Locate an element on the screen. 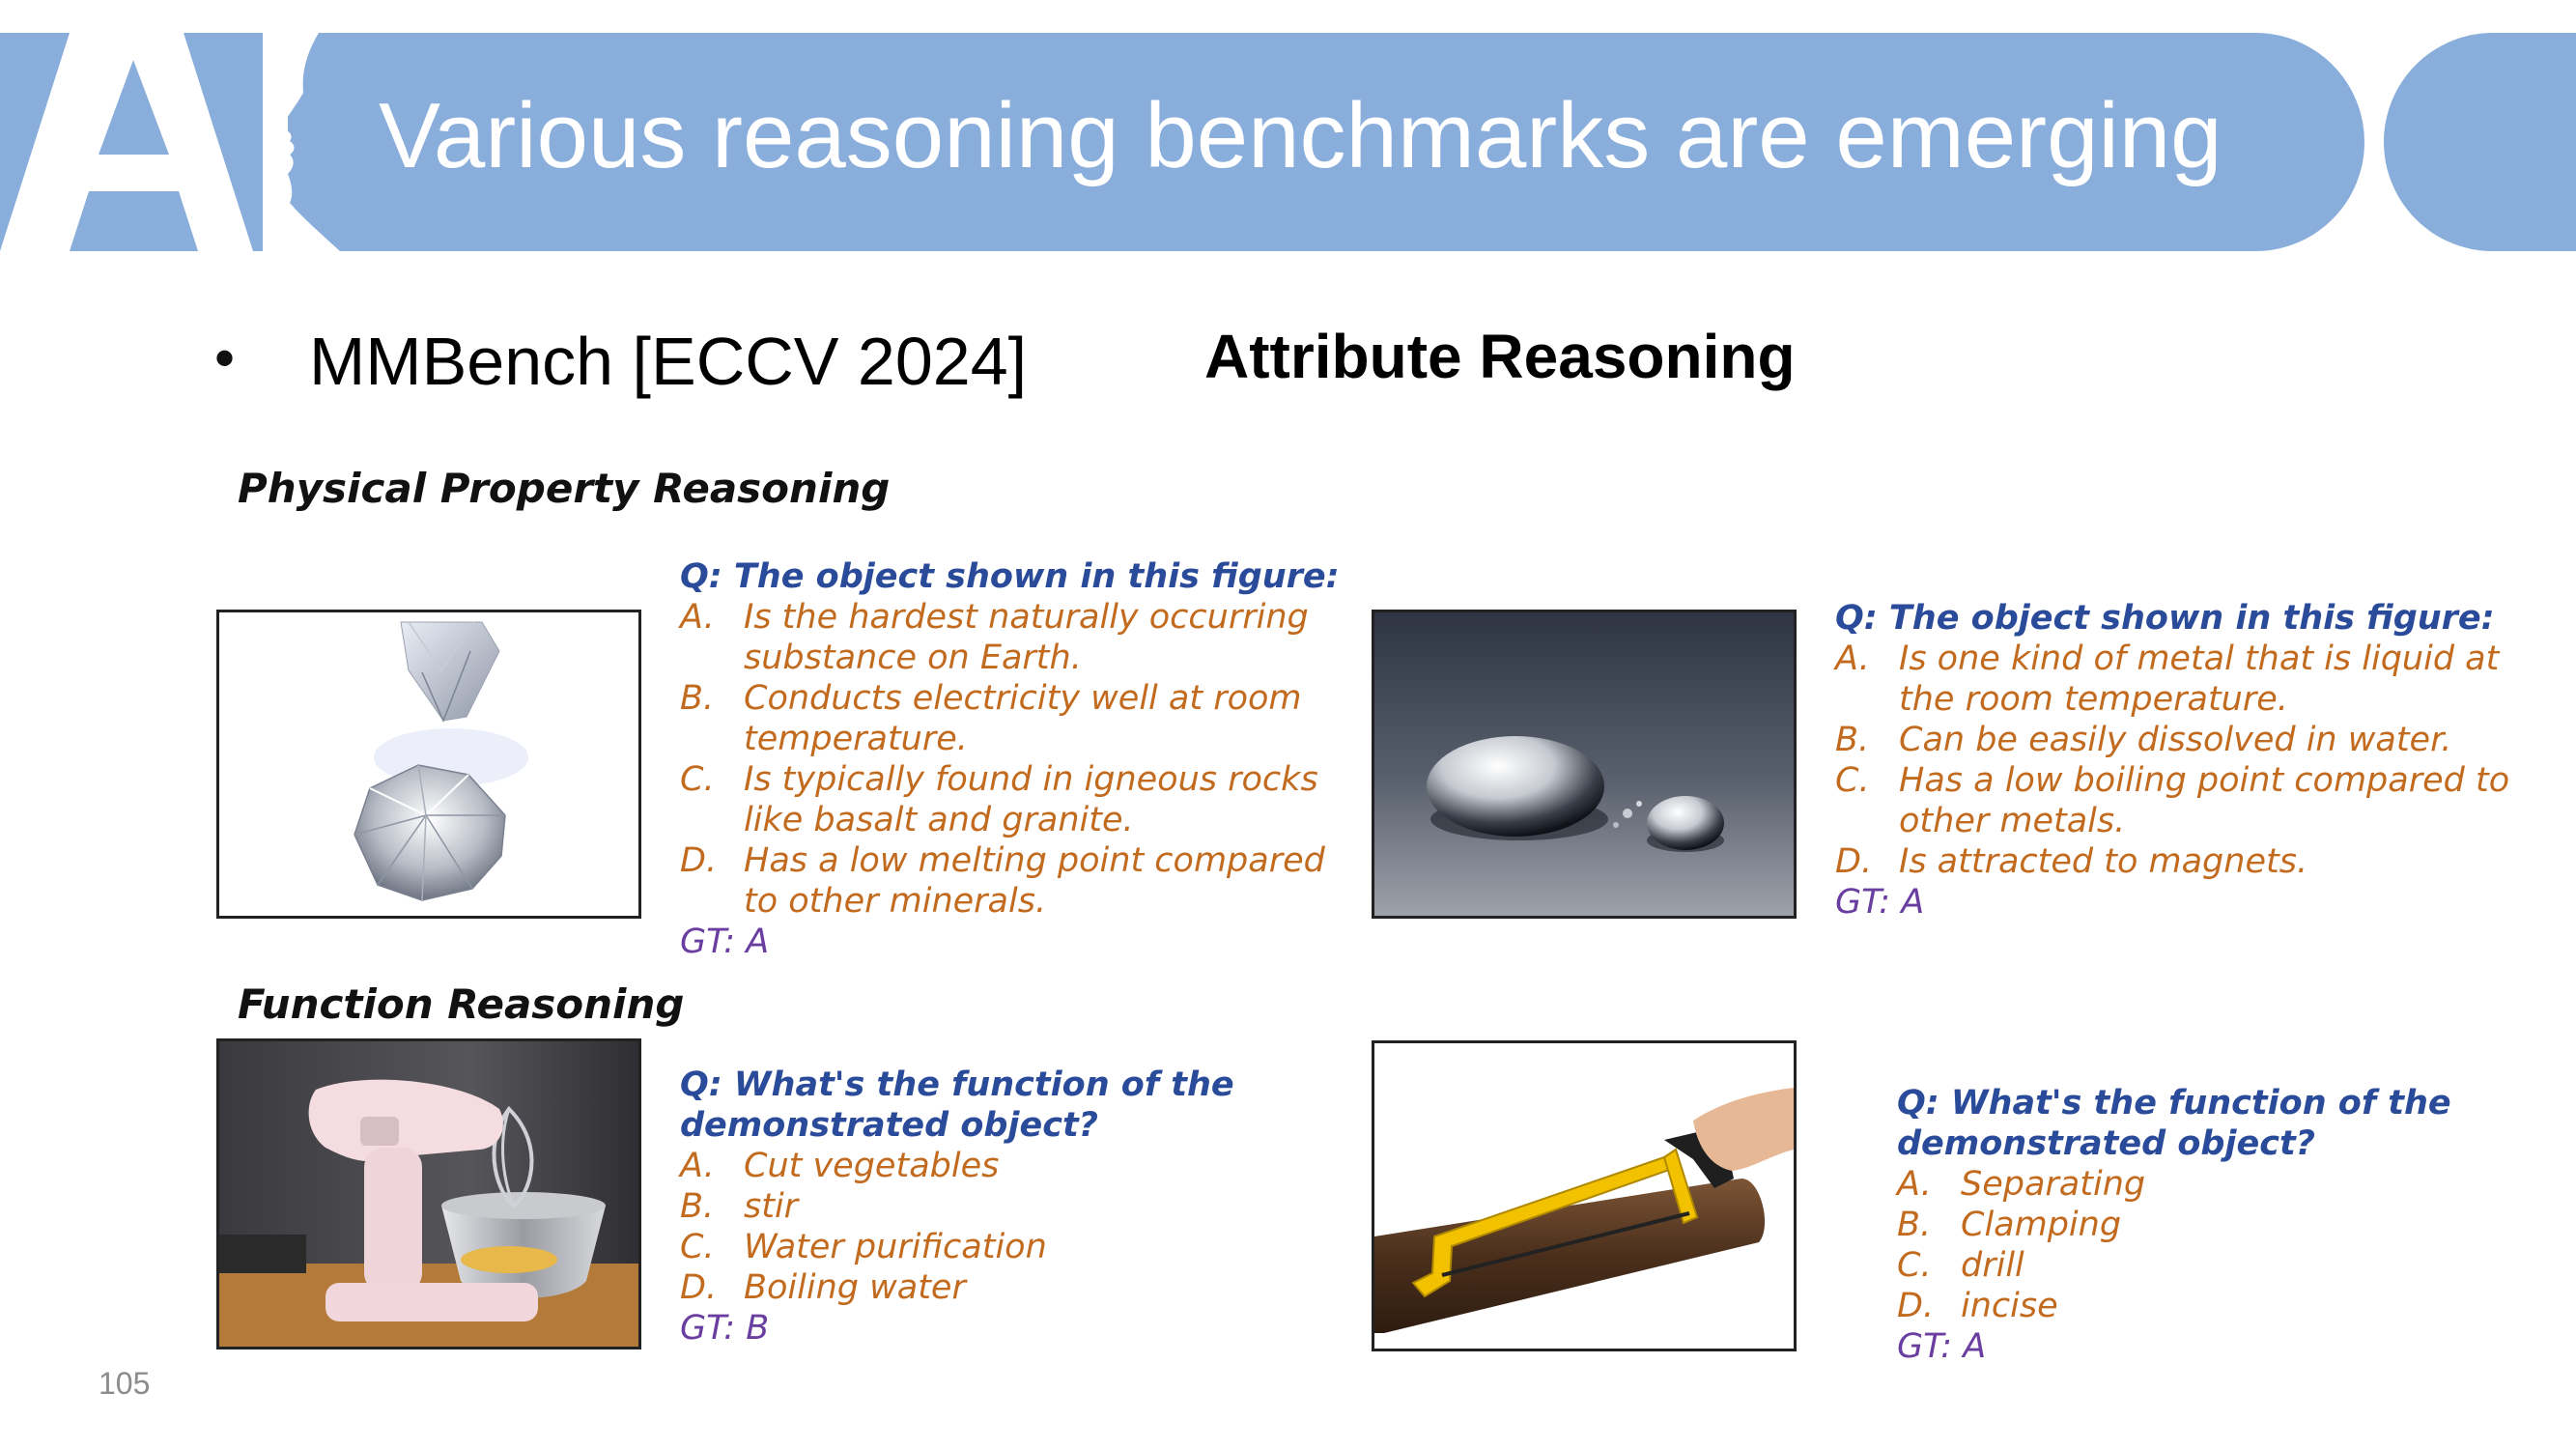 Image resolution: width=2576 pixels, height=1449 pixels. option-text: stir is located at coordinates (771, 1206).